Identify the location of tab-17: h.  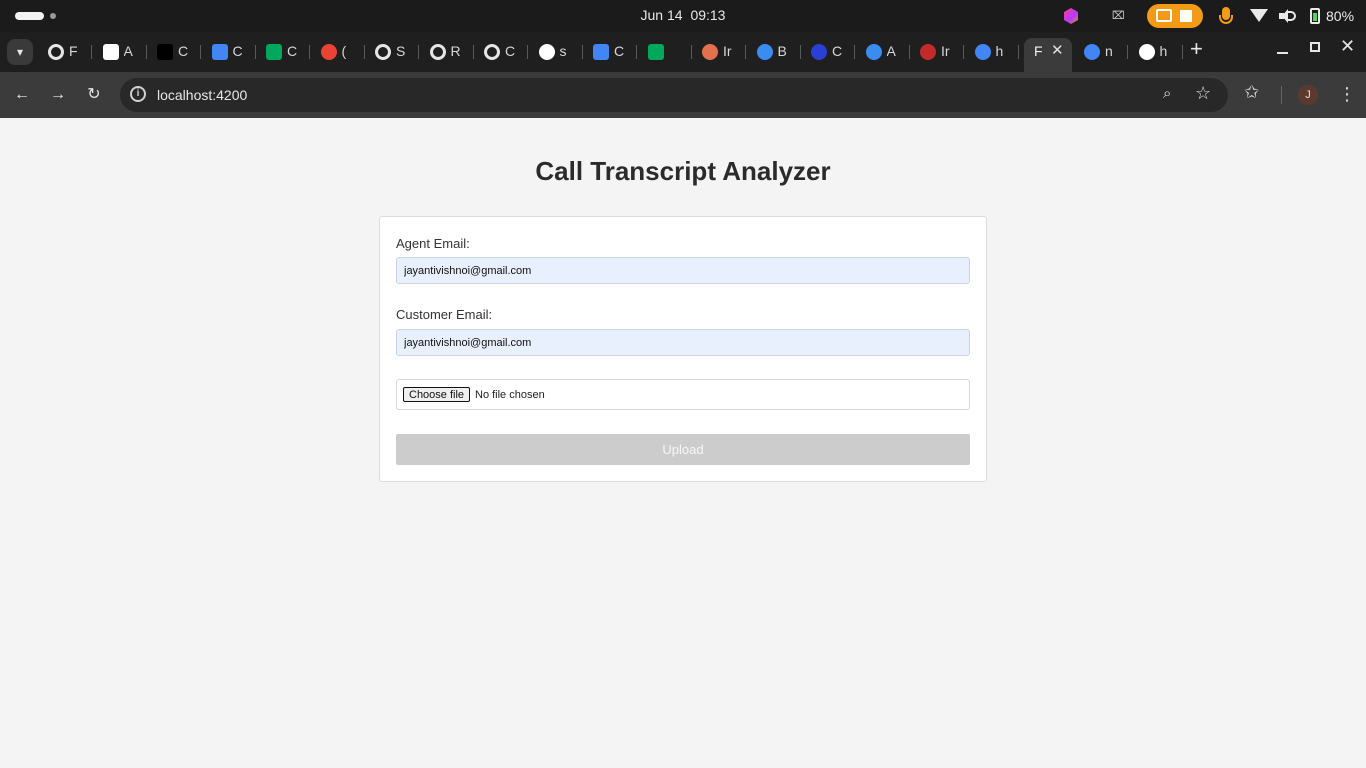
(992, 52).